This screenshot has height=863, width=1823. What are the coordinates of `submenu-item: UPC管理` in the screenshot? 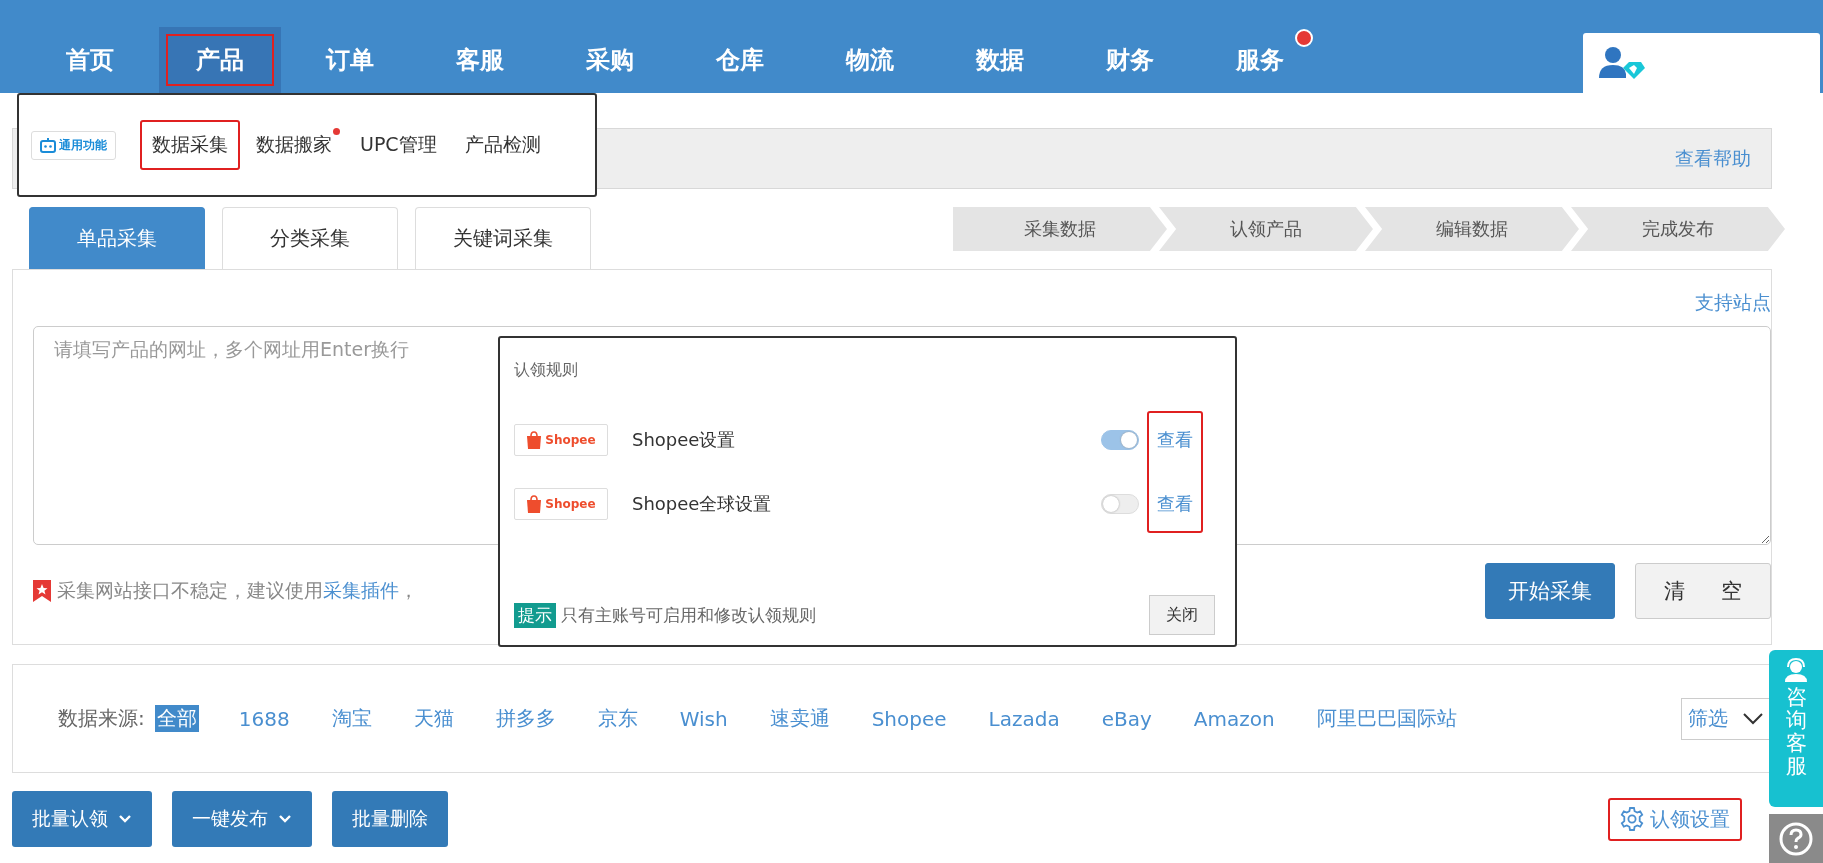 It's located at (398, 145).